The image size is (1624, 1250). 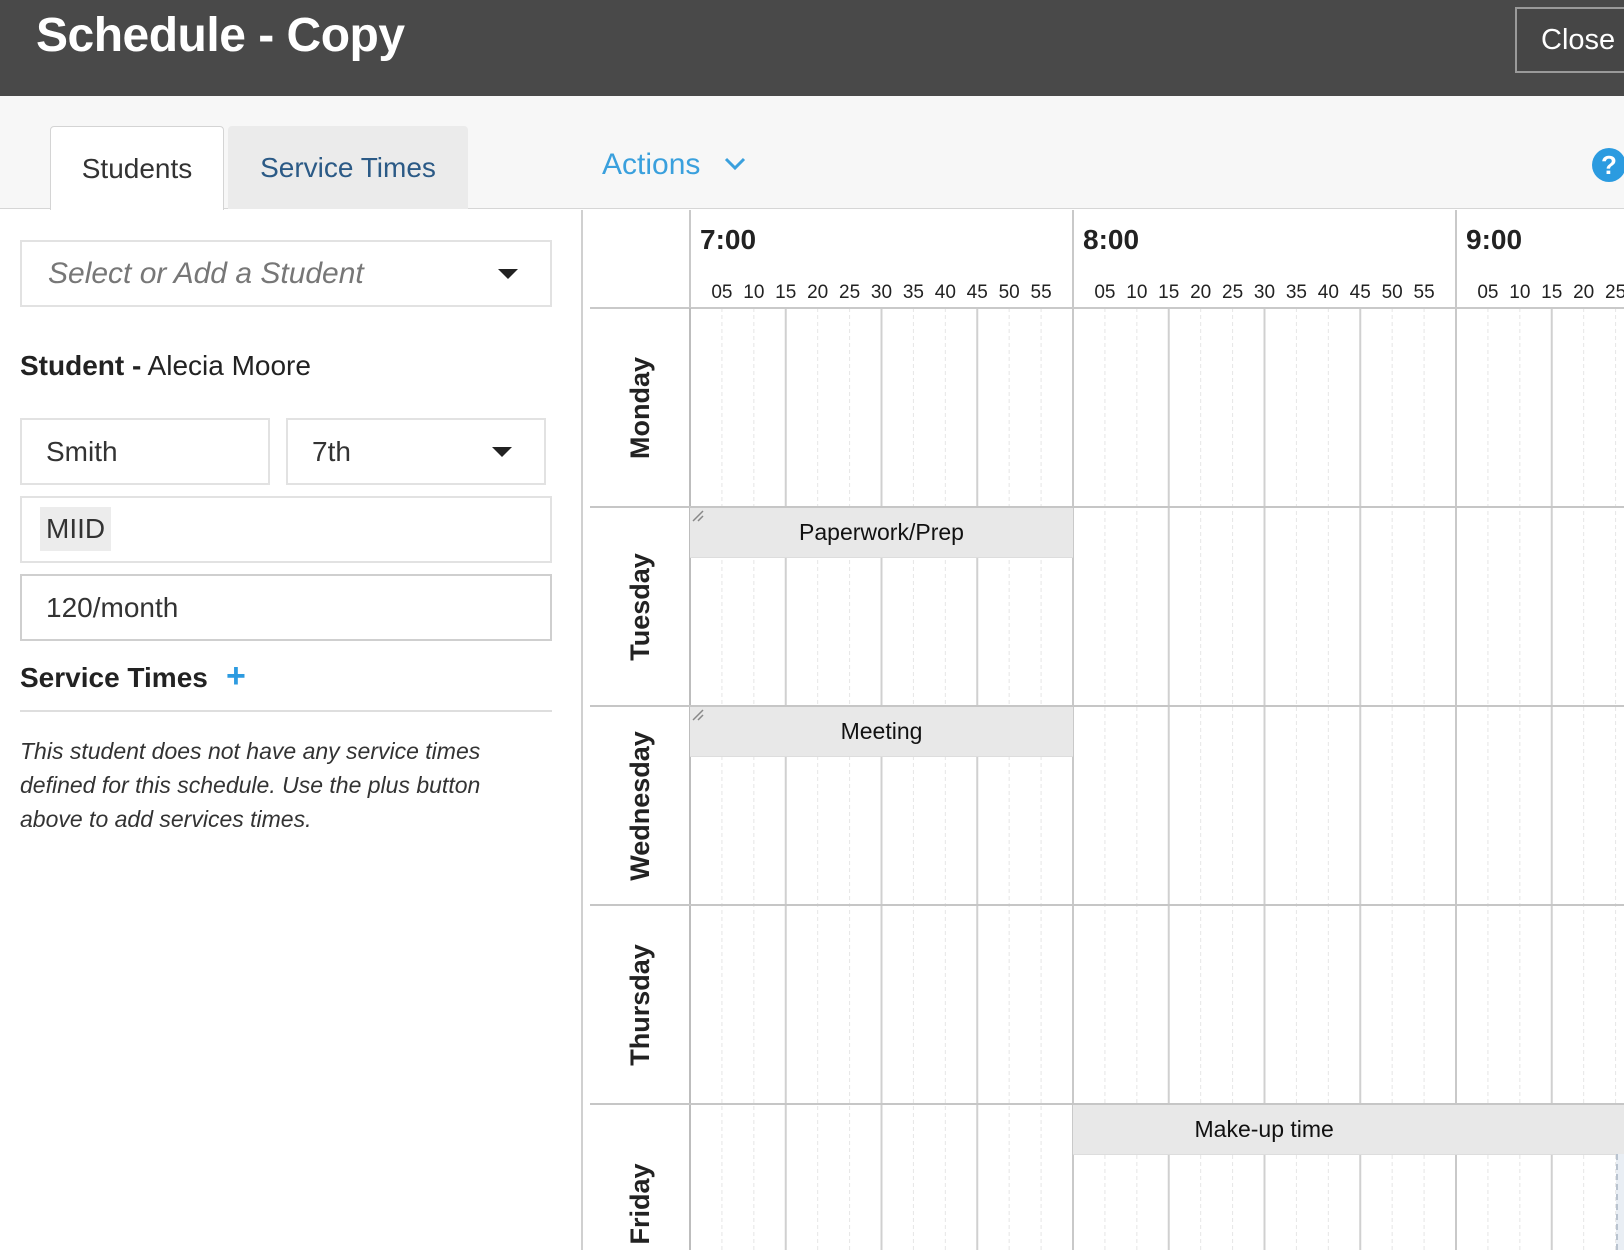 I want to click on close-button: Close, so click(x=1569, y=40).